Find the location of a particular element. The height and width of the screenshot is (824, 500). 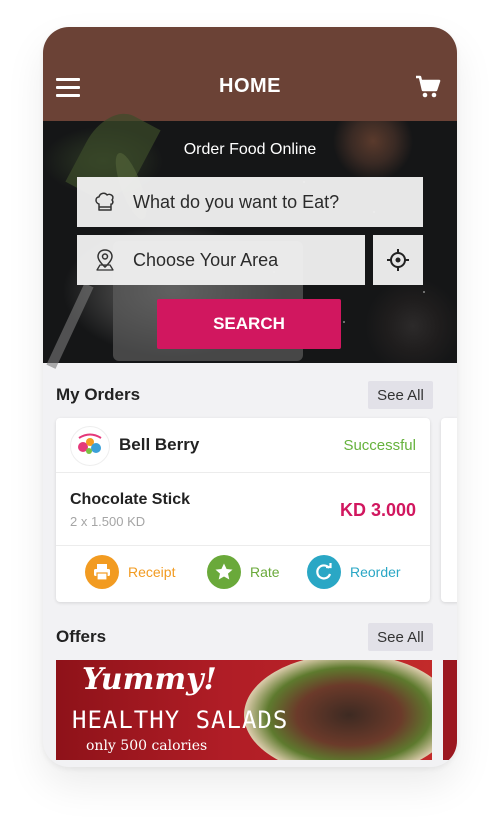

search-button: SEARCH is located at coordinates (249, 324).